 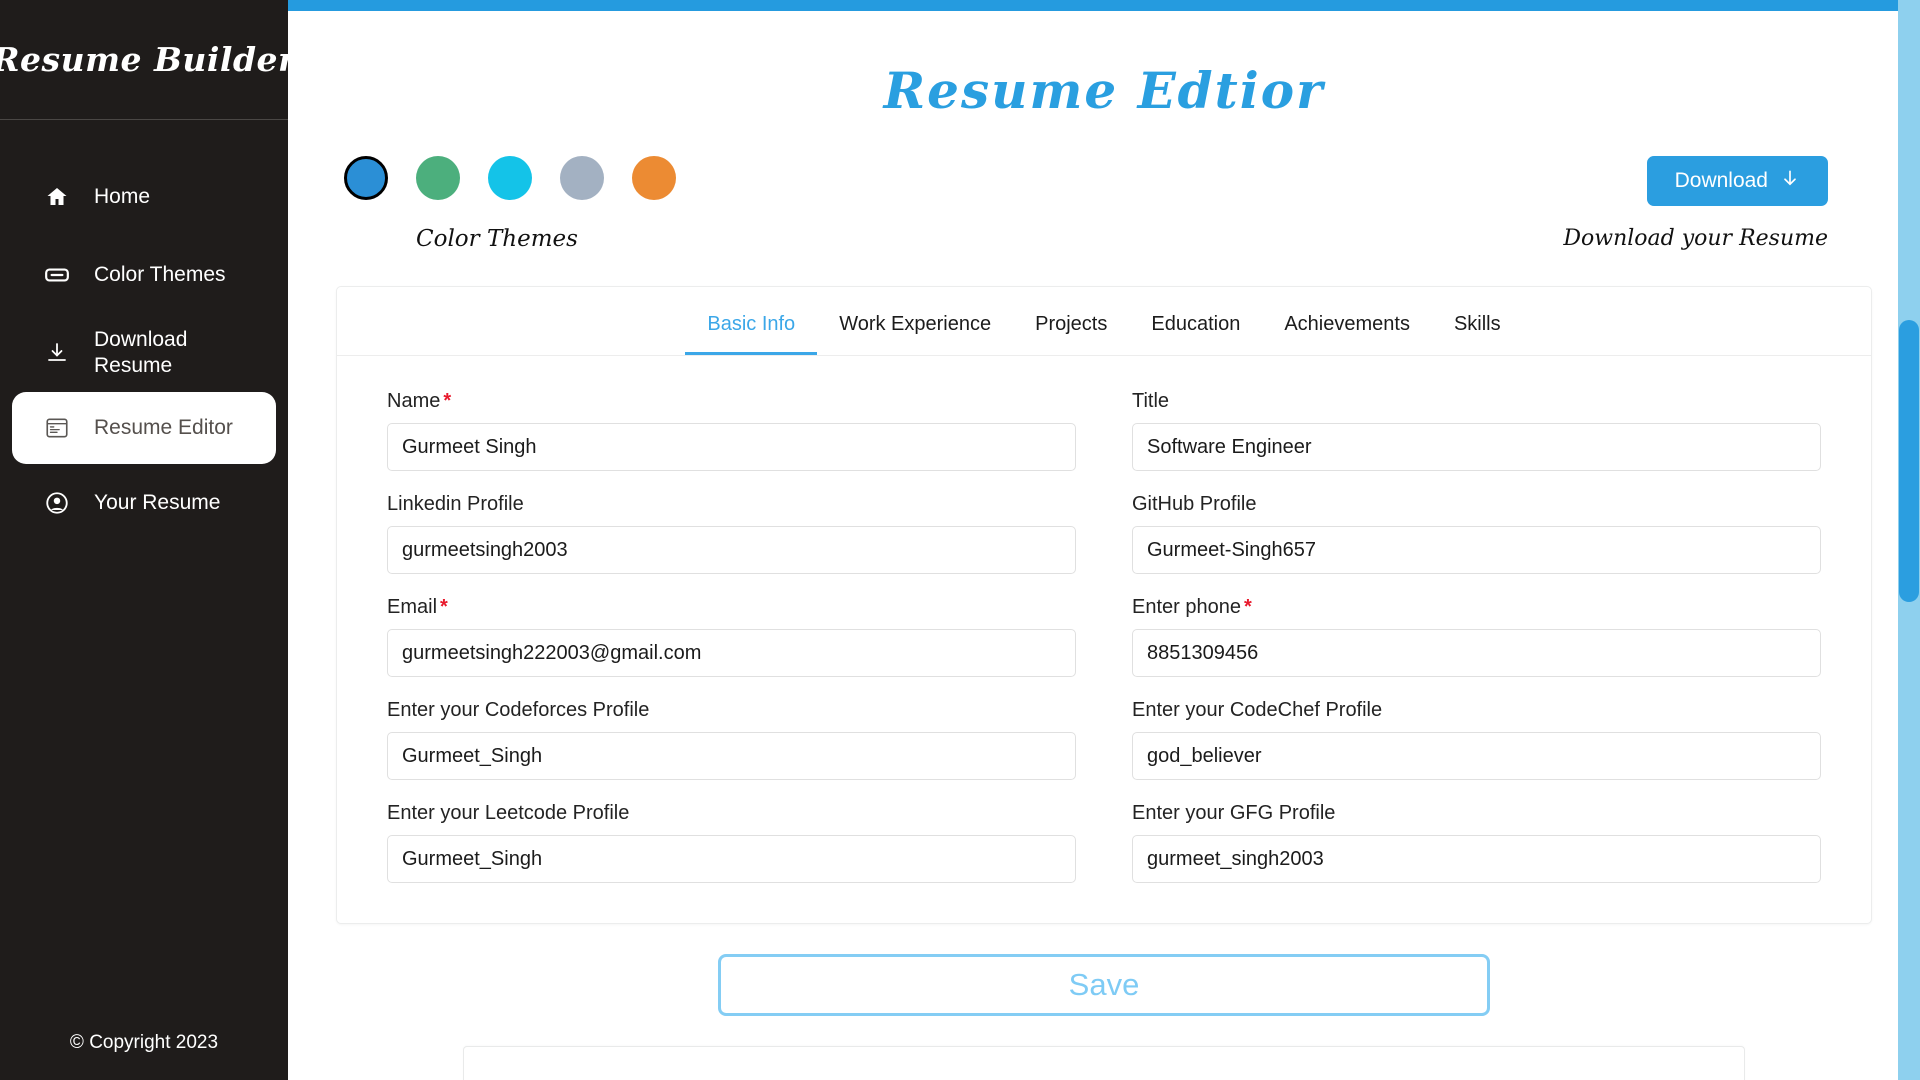 I want to click on color-swatch-orange, so click(x=654, y=178).